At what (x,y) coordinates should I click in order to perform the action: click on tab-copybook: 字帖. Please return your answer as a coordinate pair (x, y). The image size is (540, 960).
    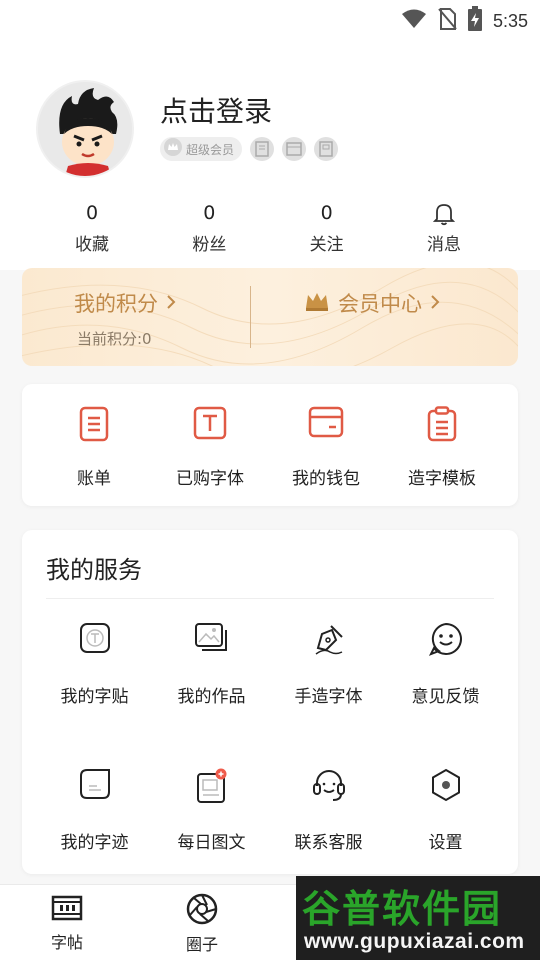
    Looking at the image, I should click on (67, 923).